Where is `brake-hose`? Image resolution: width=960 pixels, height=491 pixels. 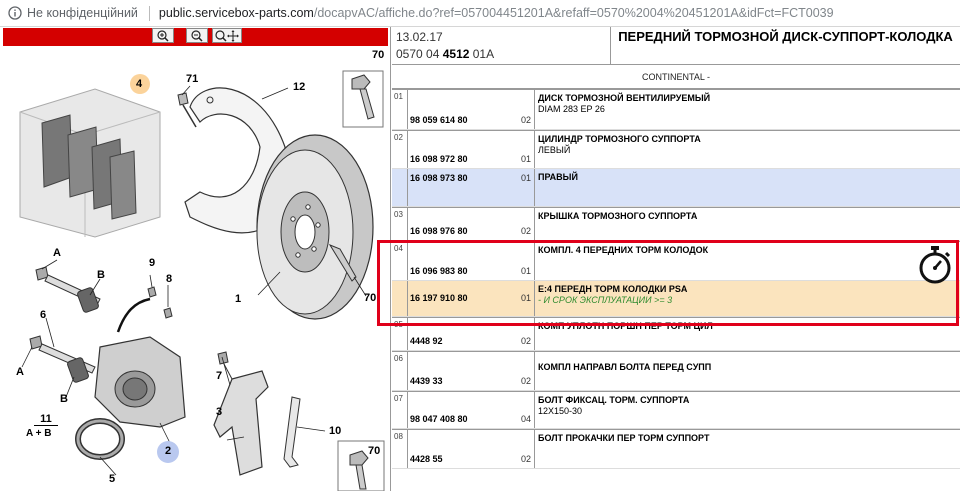
brake-hose is located at coordinates (133, 315).